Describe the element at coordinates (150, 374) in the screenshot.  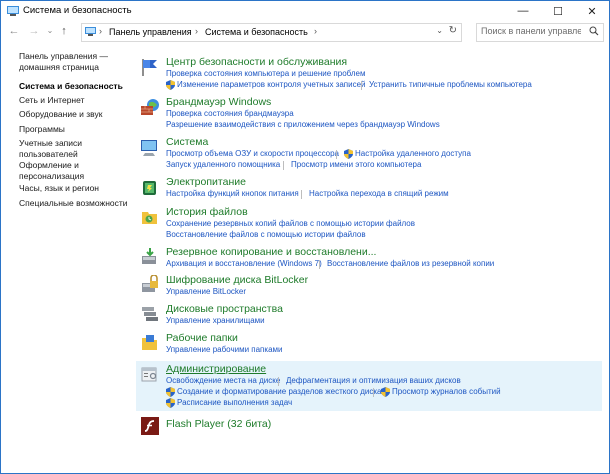
I see `admin-tools-icon` at that location.